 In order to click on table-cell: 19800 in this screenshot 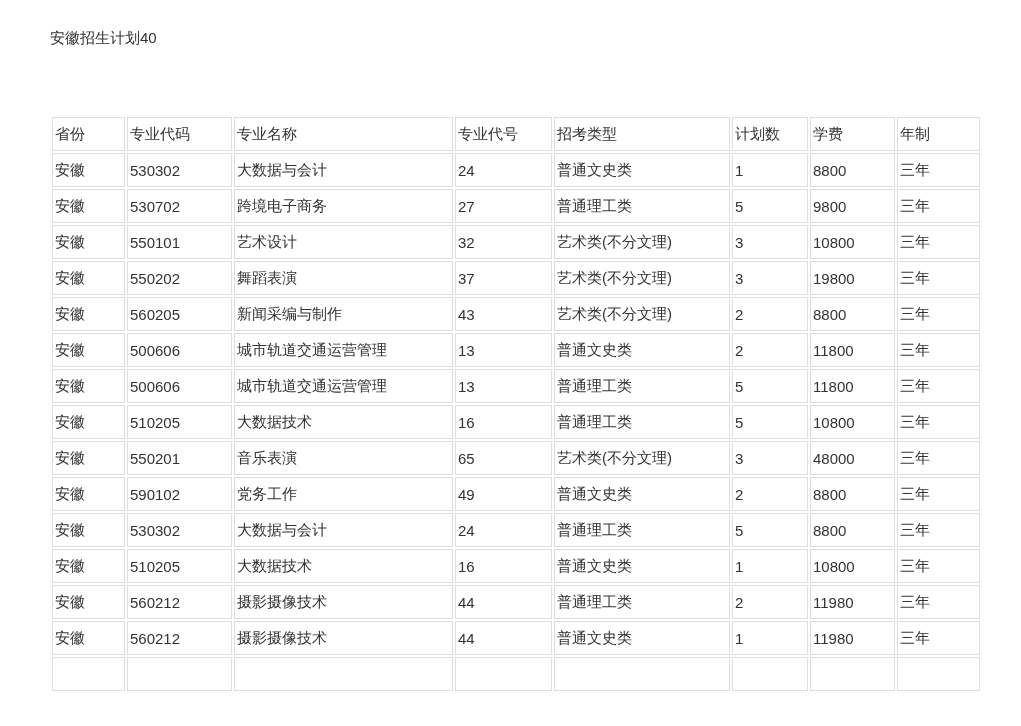, I will do `click(852, 278)`.